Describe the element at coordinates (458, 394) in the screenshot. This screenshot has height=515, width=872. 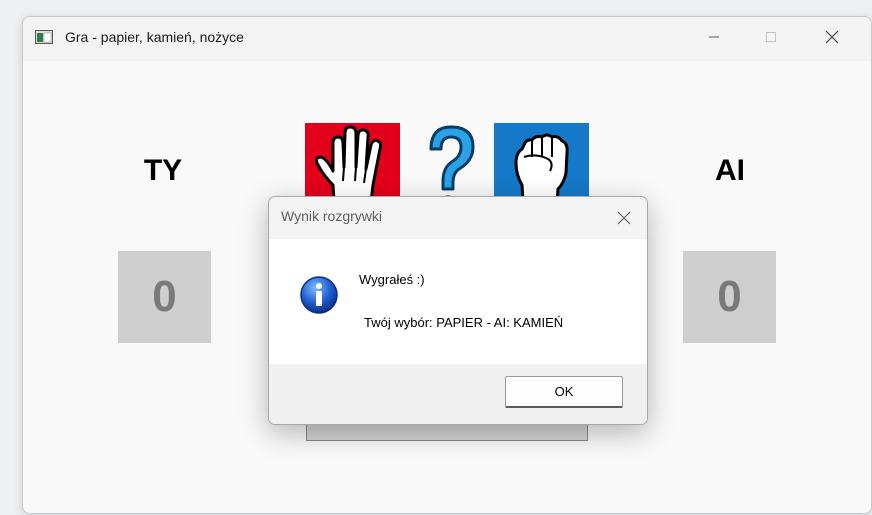
I see `dialog-footer: OK` at that location.